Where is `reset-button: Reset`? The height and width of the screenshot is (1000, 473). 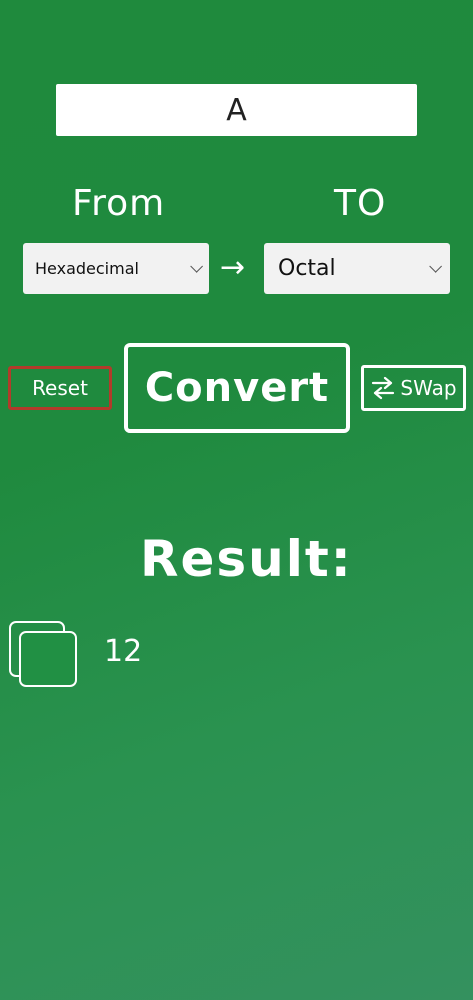 reset-button: Reset is located at coordinates (60, 388).